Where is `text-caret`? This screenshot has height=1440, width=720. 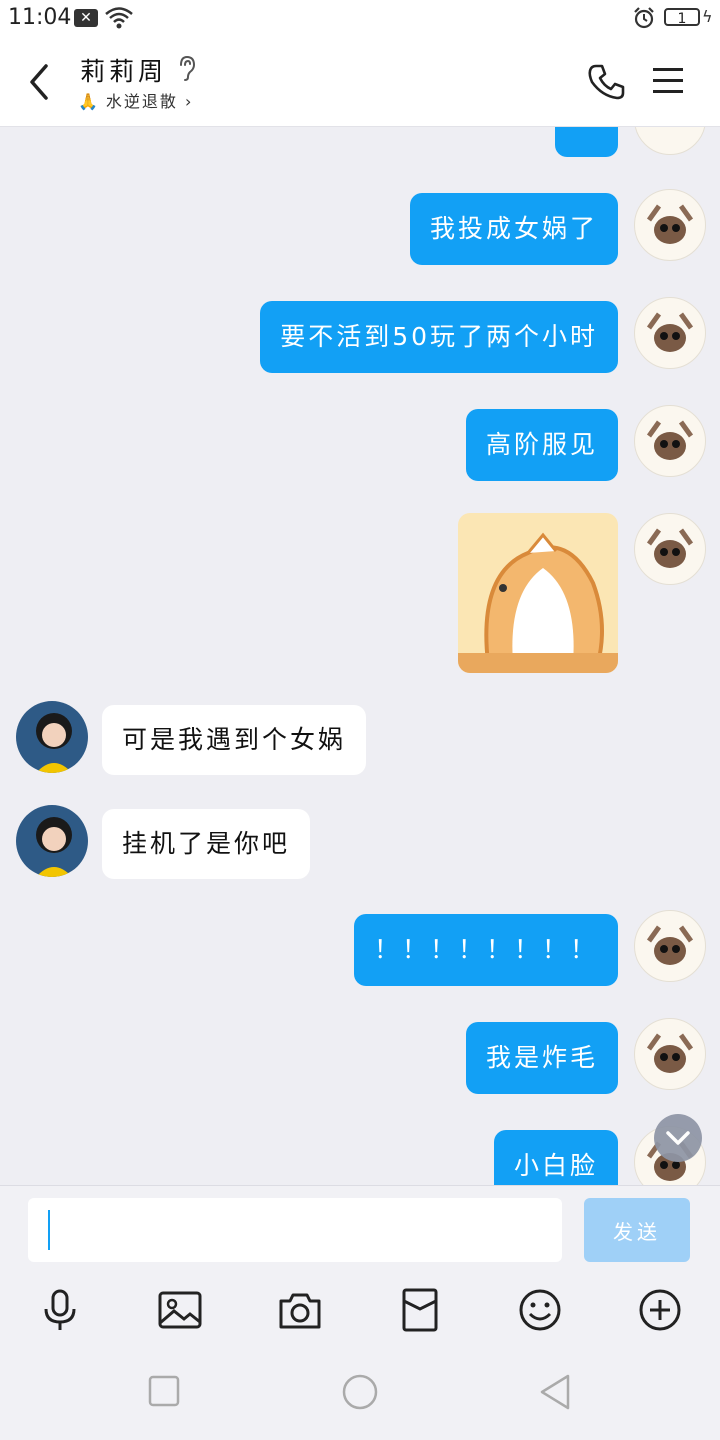 text-caret is located at coordinates (49, 1230).